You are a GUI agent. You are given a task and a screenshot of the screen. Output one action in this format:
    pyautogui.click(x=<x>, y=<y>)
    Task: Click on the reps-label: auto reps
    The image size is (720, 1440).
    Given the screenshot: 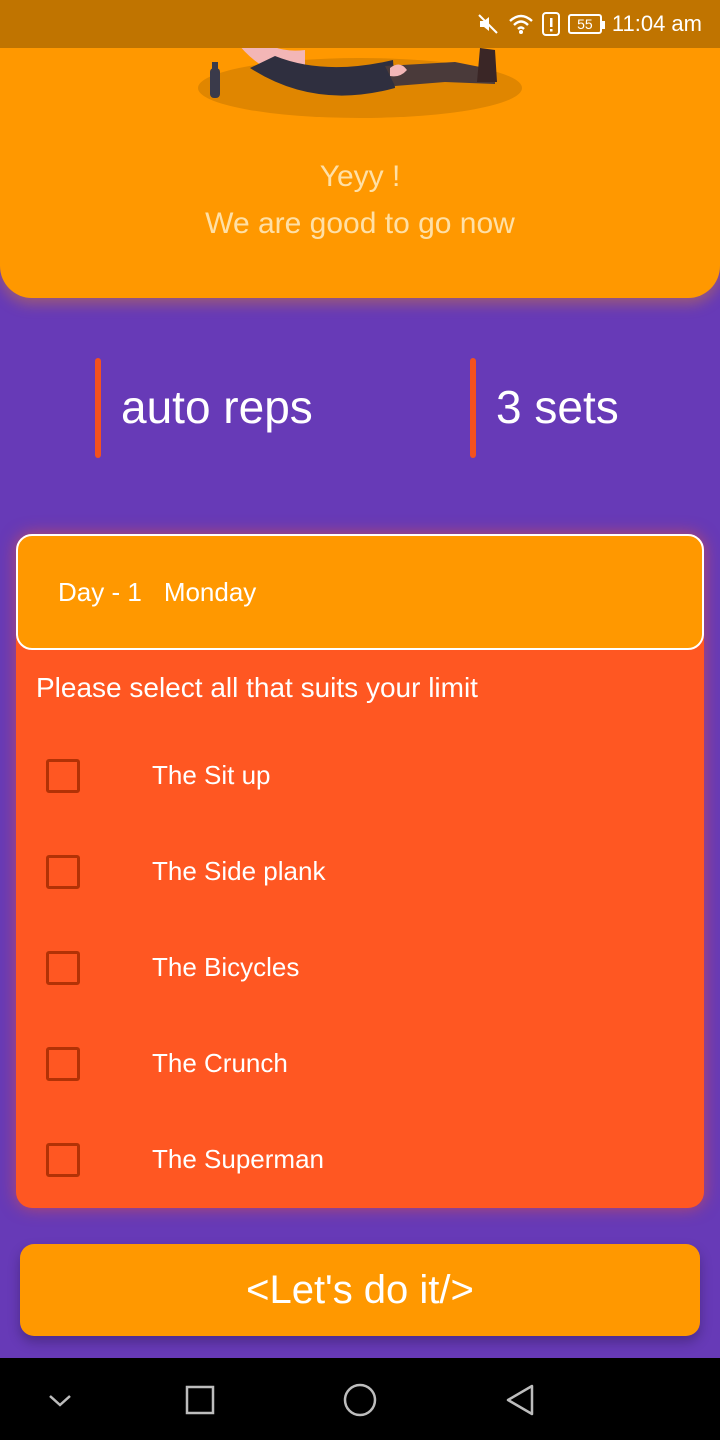 What is the action you would take?
    pyautogui.click(x=217, y=407)
    